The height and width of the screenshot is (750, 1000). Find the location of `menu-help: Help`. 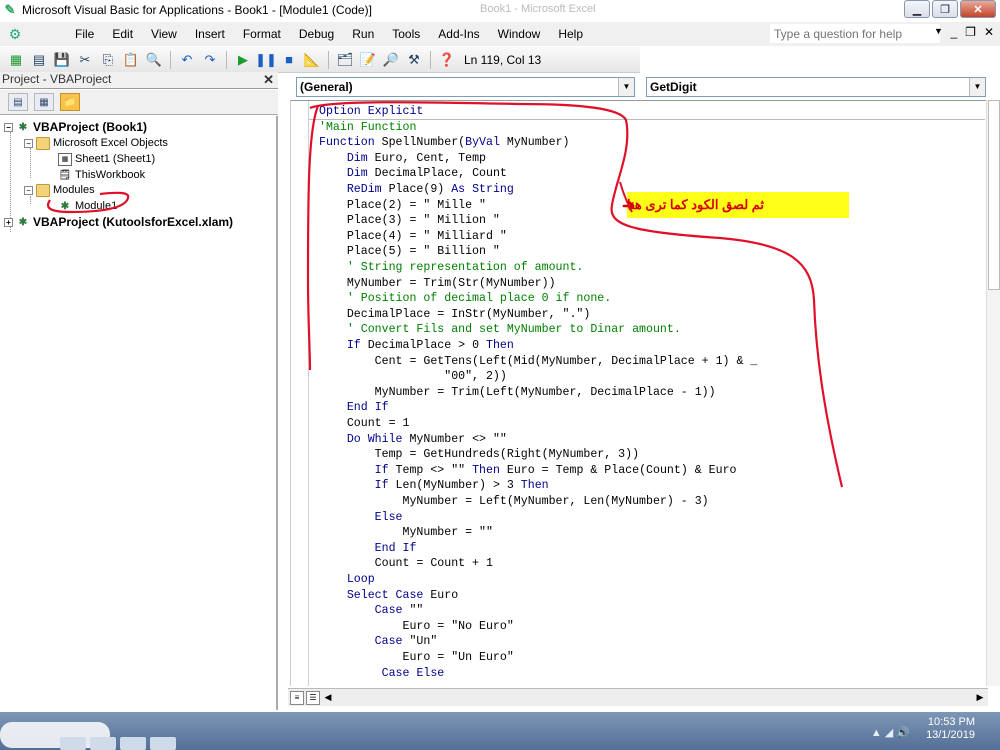

menu-help: Help is located at coordinates (570, 34).